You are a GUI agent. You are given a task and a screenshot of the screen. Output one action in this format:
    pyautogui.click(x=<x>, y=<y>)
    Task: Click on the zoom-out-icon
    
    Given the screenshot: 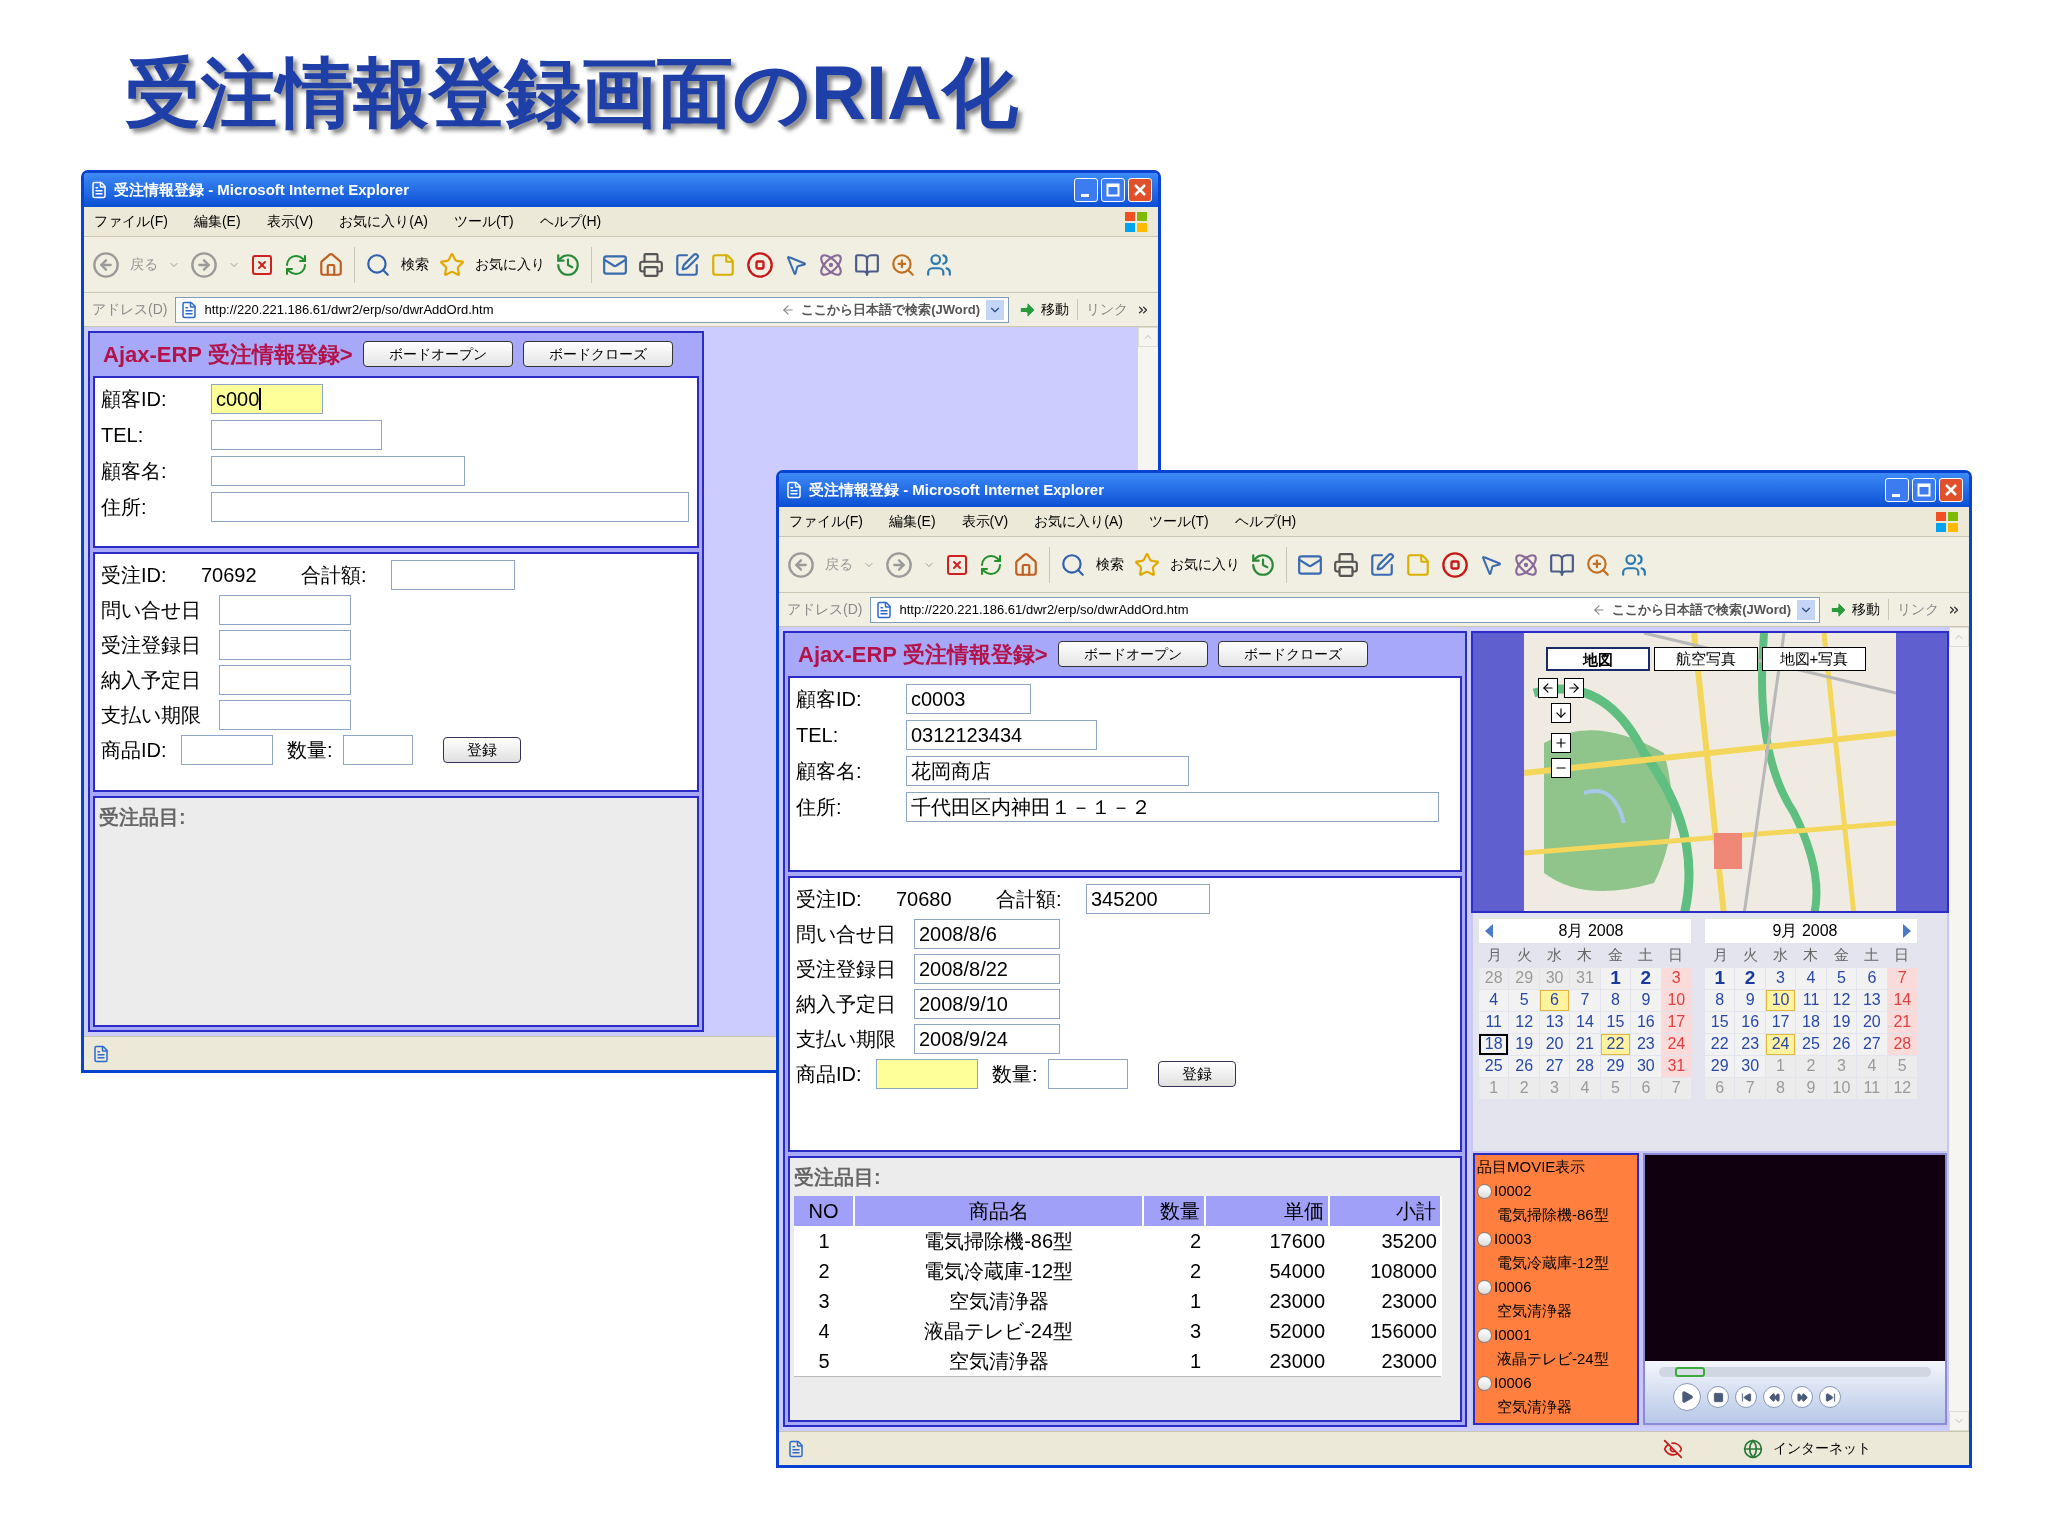 What is the action you would take?
    pyautogui.click(x=1561, y=768)
    